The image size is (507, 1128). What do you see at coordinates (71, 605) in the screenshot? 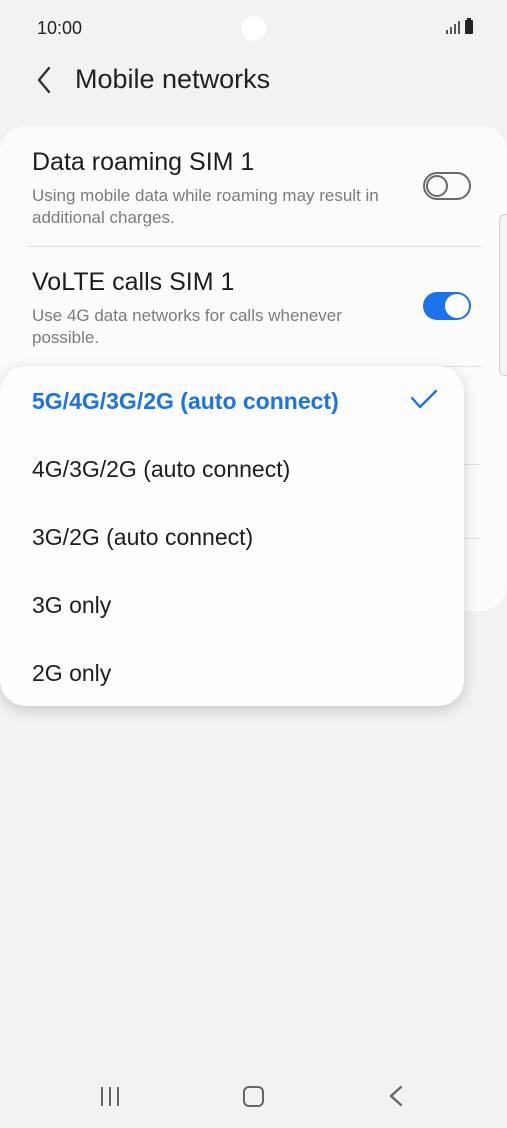
I see `network-mode-option-3g-only: 3G only` at bounding box center [71, 605].